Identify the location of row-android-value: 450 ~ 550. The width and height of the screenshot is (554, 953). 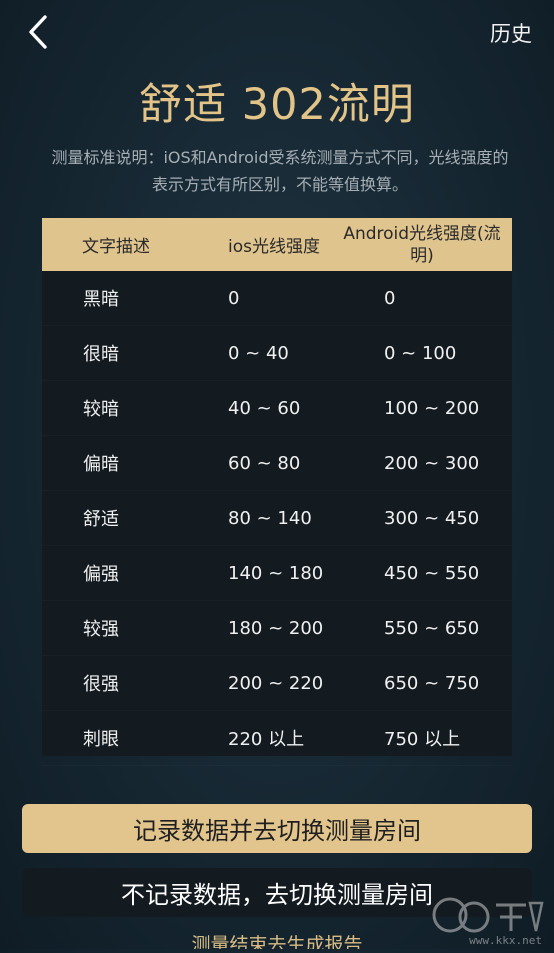
(432, 573).